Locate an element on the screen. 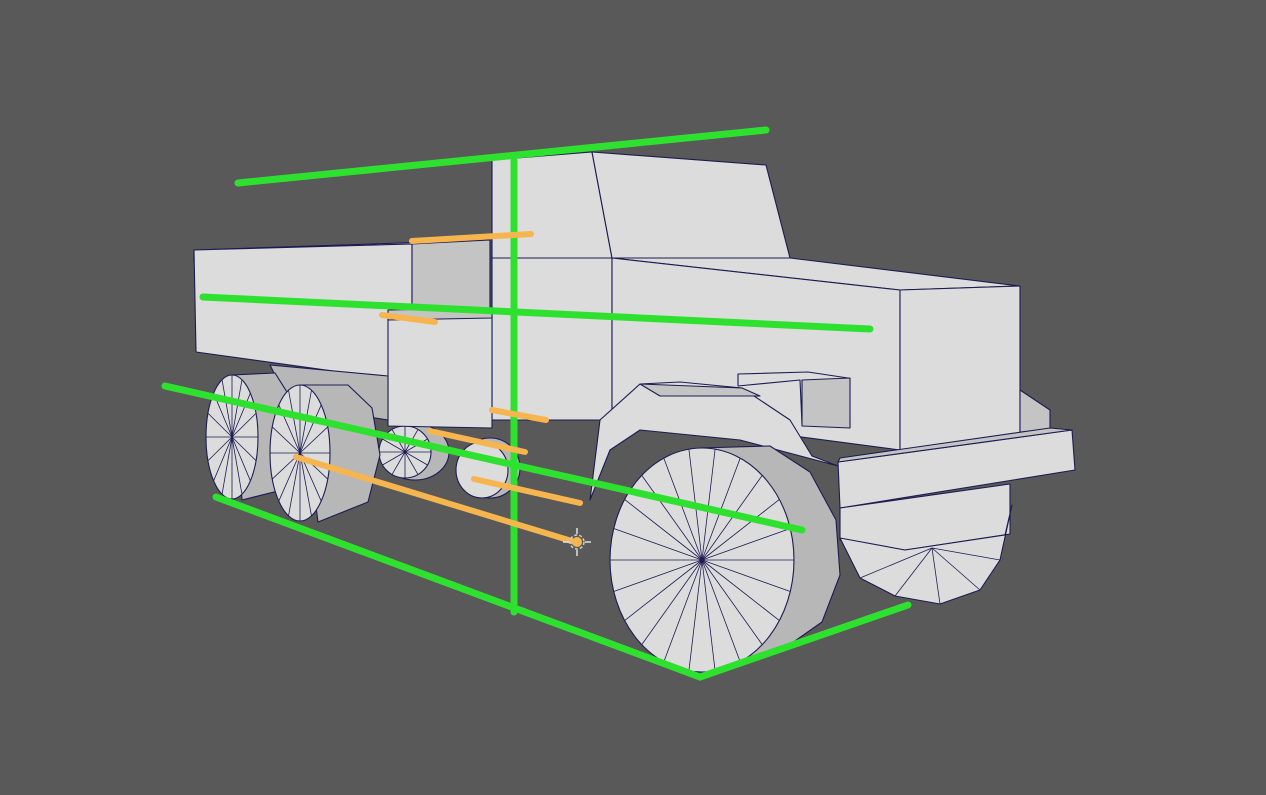  step-box is located at coordinates (440, 368).